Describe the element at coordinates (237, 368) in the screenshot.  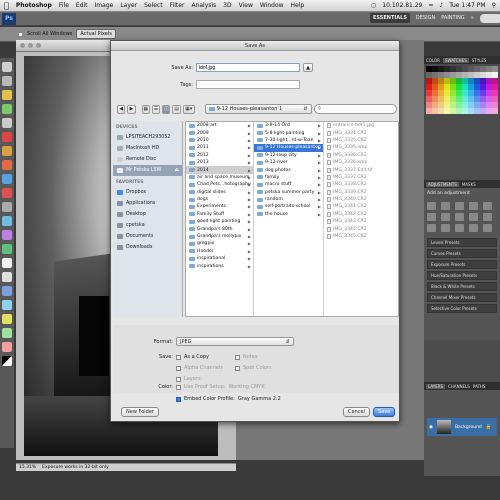
I see `spot-checkbox` at that location.